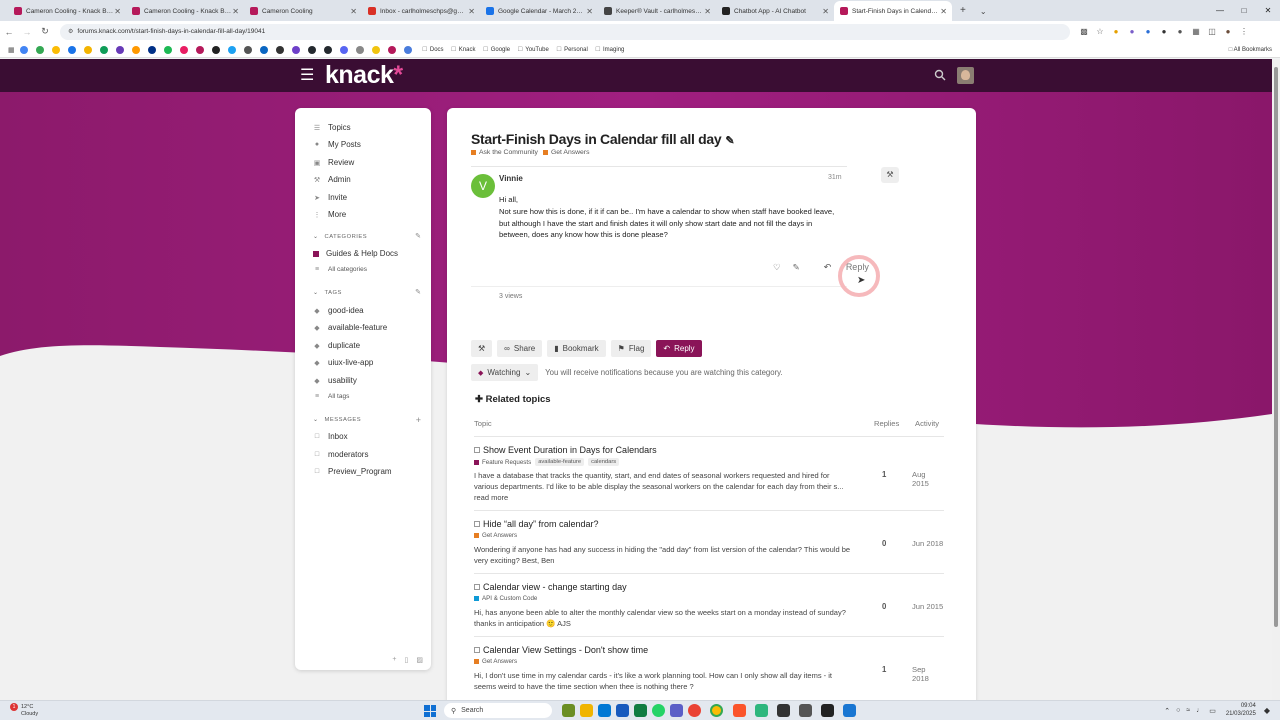  What do you see at coordinates (70, 31) in the screenshot?
I see `site-info-icon: ⚙` at bounding box center [70, 31].